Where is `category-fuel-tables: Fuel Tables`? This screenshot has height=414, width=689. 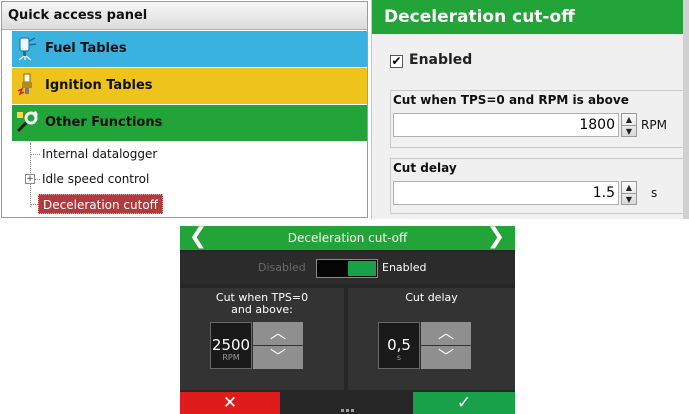
category-fuel-tables: Fuel Tables is located at coordinates (189, 49).